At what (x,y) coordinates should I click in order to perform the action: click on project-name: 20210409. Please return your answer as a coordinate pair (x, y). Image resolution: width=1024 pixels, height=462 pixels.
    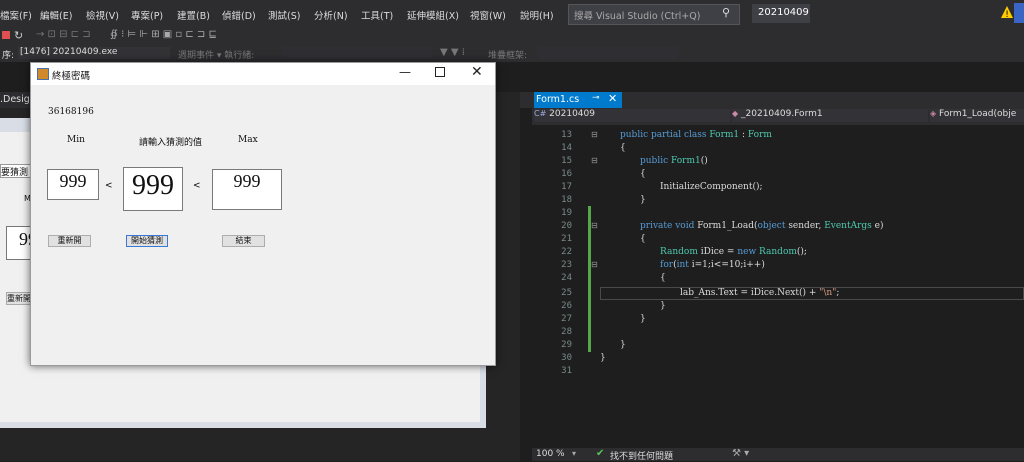
    Looking at the image, I should click on (572, 114).